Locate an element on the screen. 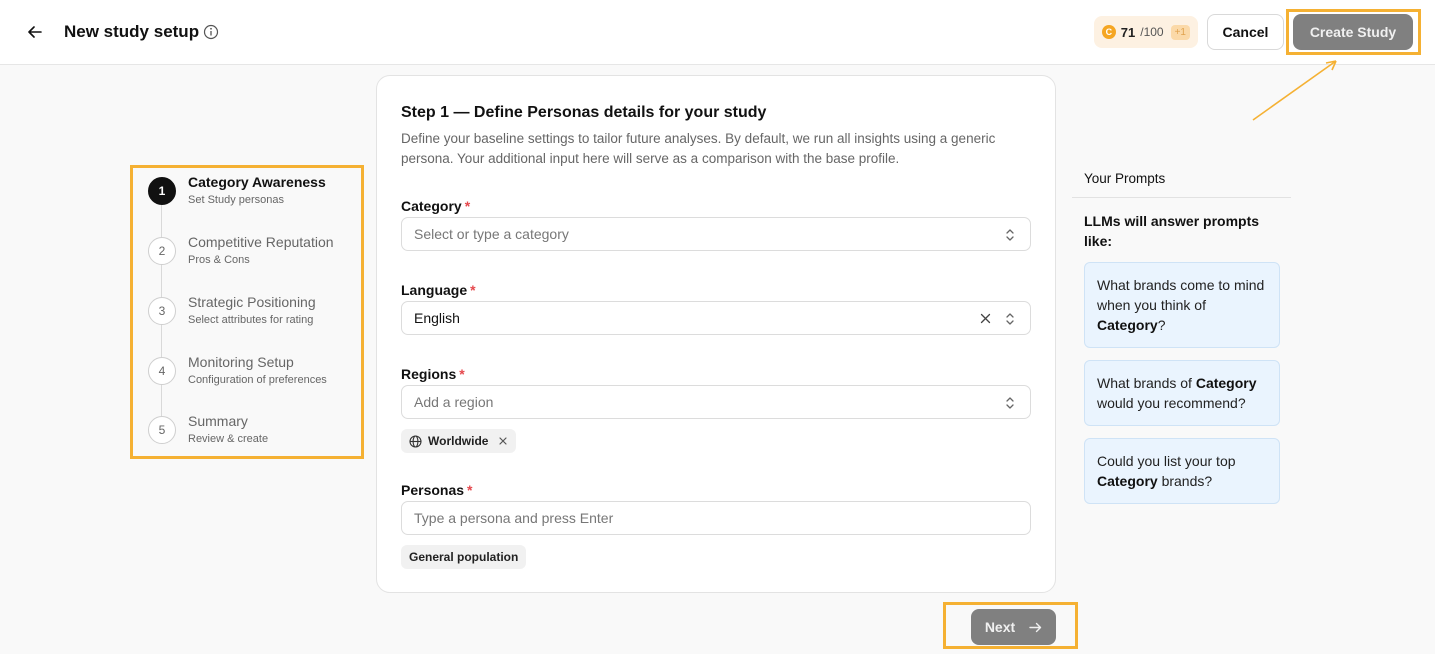  language-label: Language * is located at coordinates (438, 290).